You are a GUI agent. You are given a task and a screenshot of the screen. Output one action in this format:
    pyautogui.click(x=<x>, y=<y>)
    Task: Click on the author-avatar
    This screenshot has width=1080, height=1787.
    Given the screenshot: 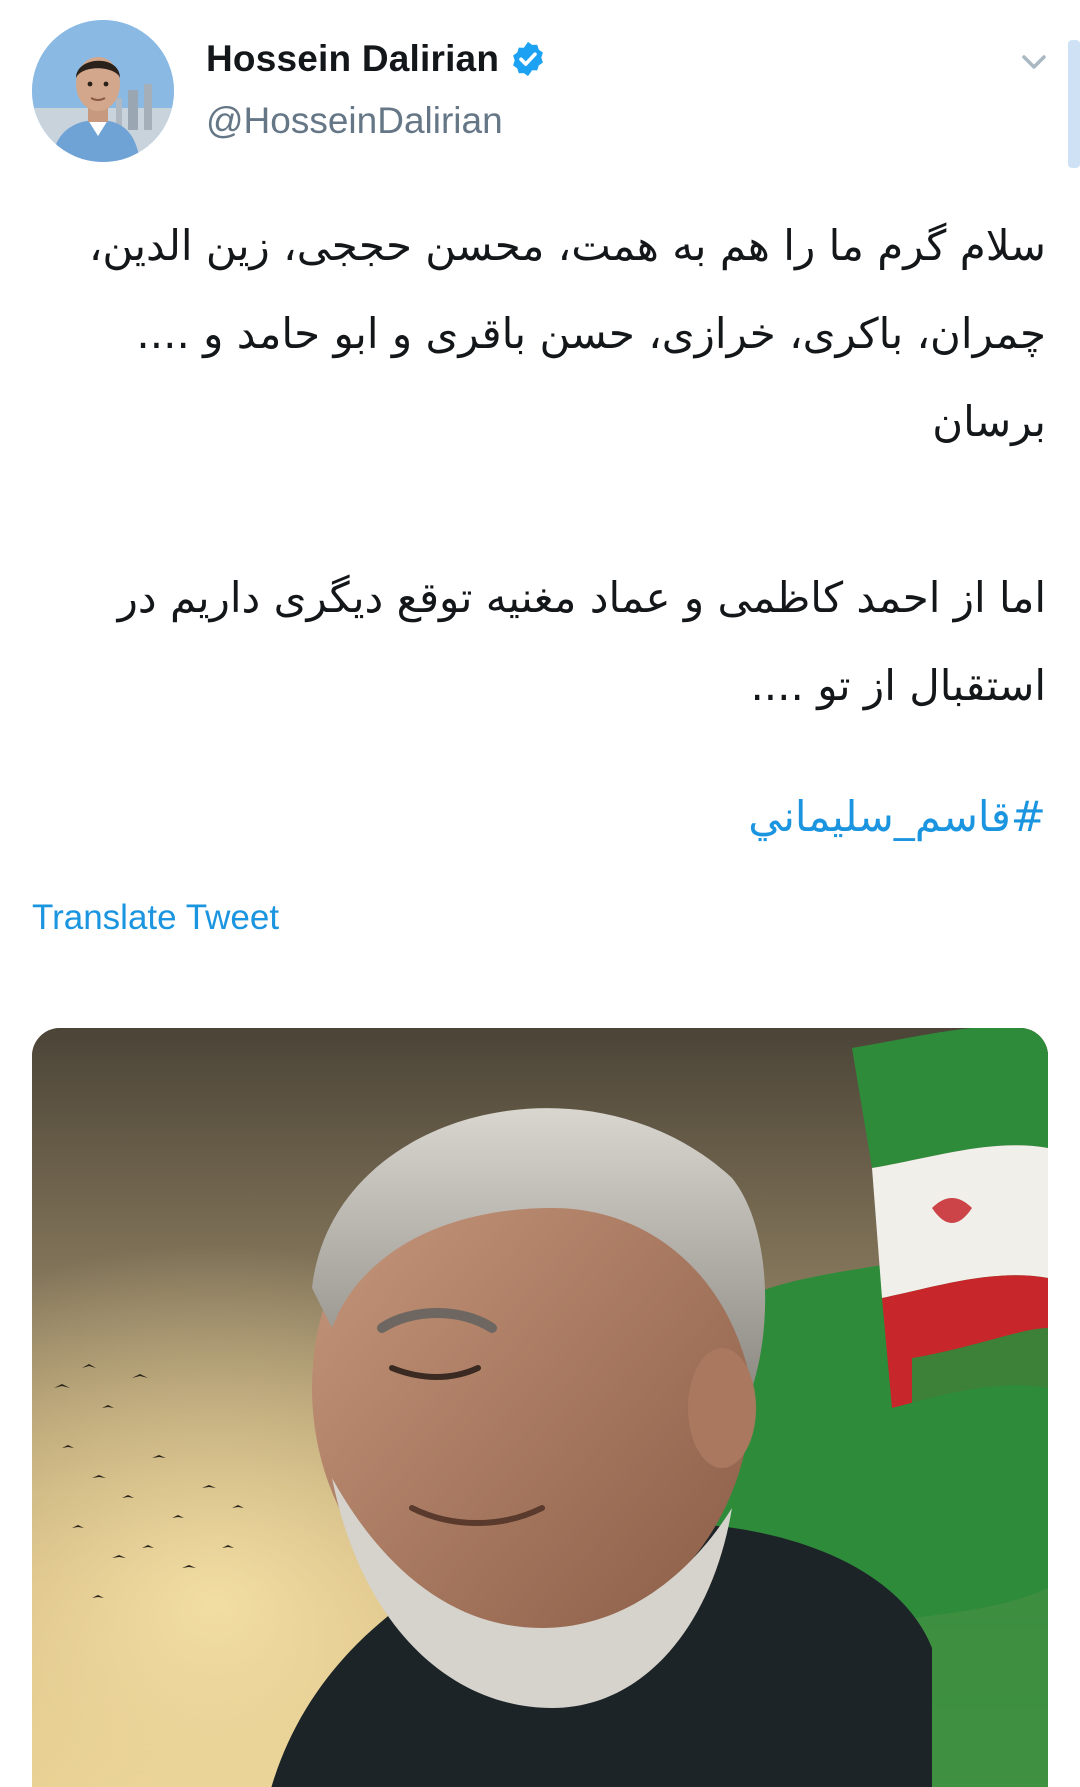 What is the action you would take?
    pyautogui.click(x=103, y=91)
    